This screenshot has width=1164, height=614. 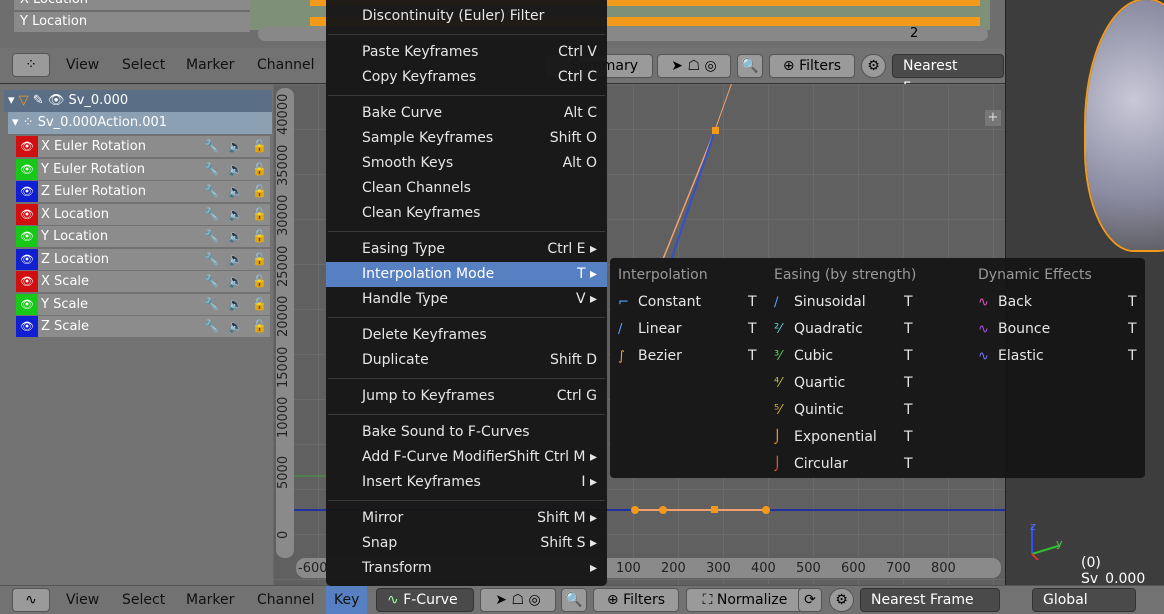 I want to click on menu-item: Jump to Keyframes Ctrl G, so click(x=466, y=396).